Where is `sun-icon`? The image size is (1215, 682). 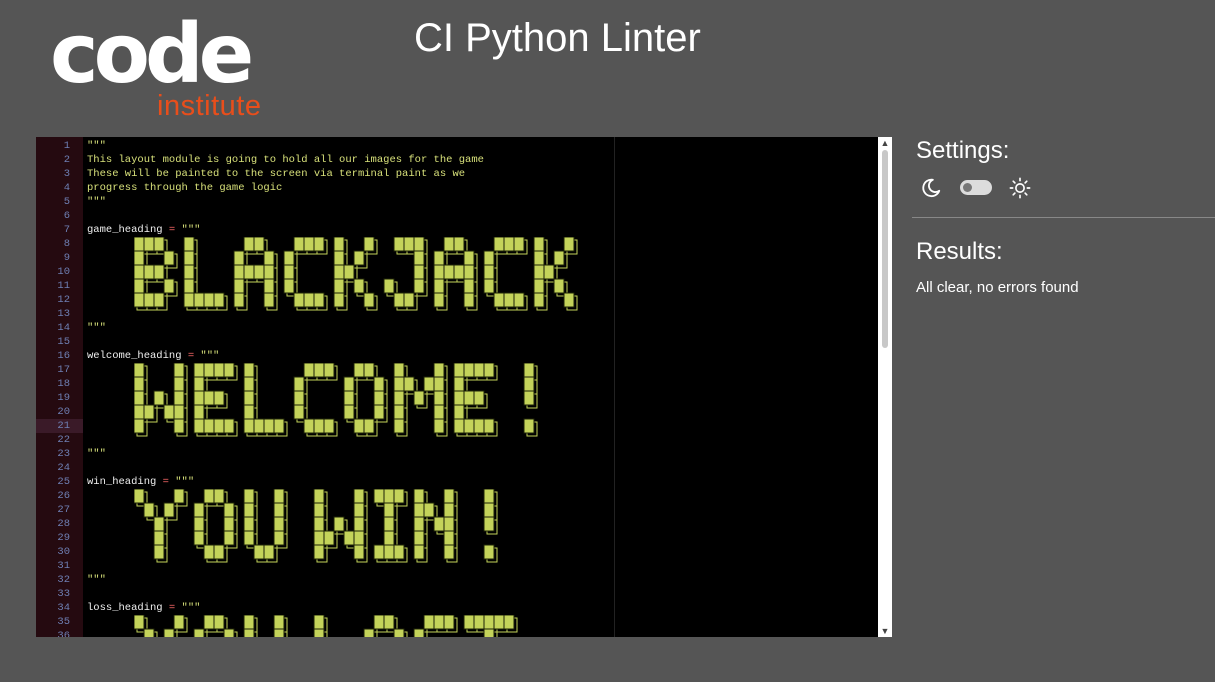 sun-icon is located at coordinates (1020, 188).